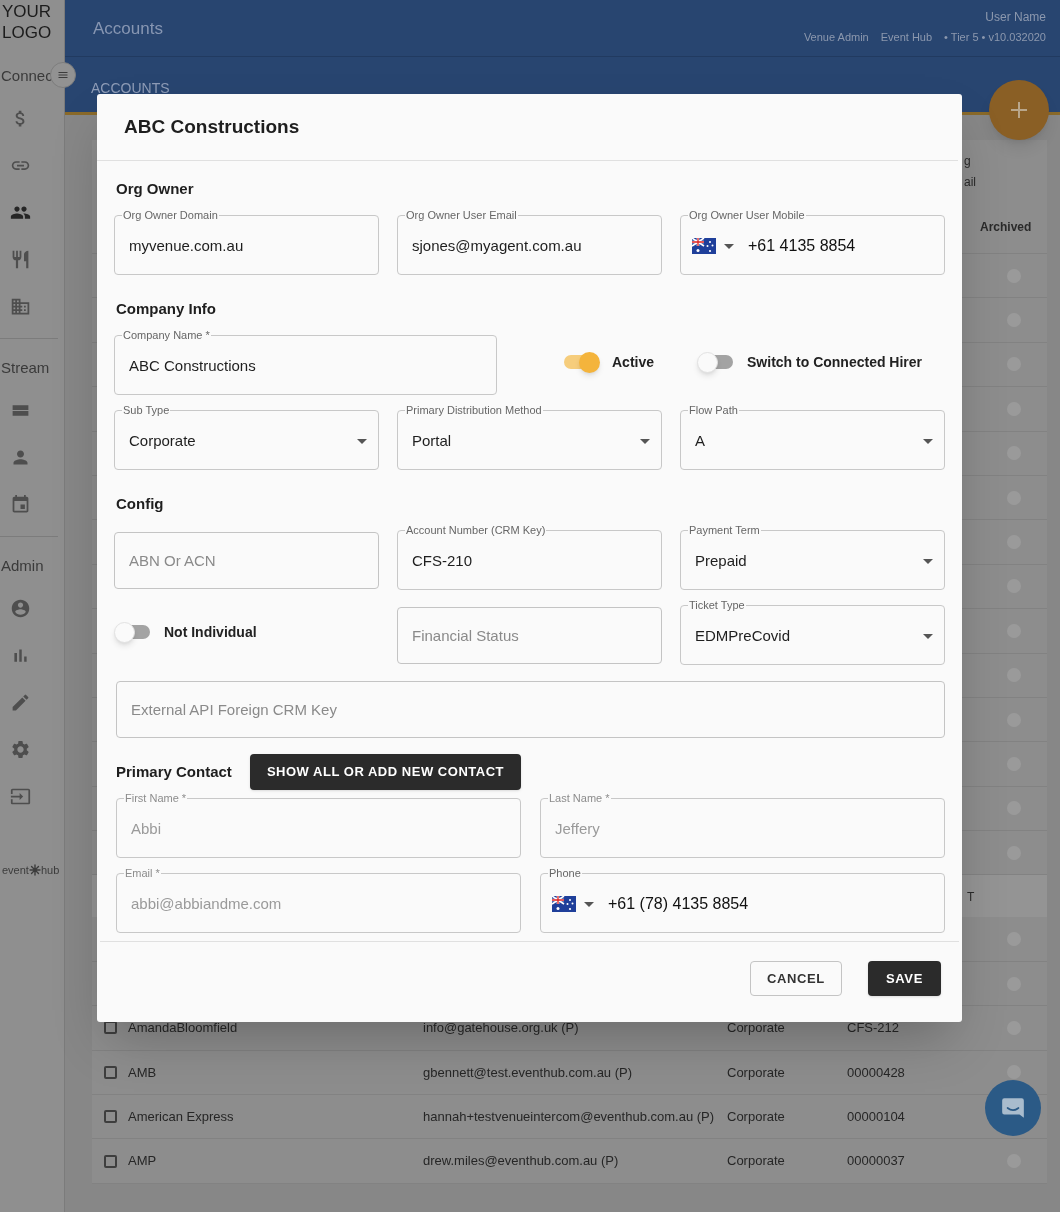 The image size is (1060, 1212). Describe the element at coordinates (501, 1028) in the screenshot. I see `table-cell-text: info@gatehouse.org.uk (P)` at that location.